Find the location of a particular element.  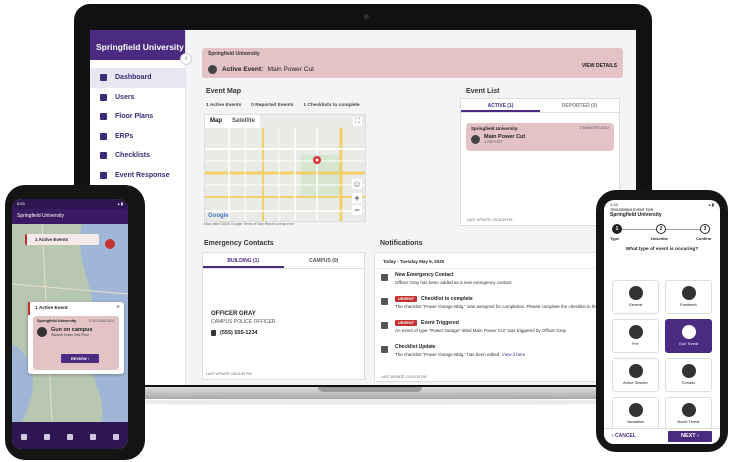

notification-title: Checklist Update is located at coordinates (415, 347).